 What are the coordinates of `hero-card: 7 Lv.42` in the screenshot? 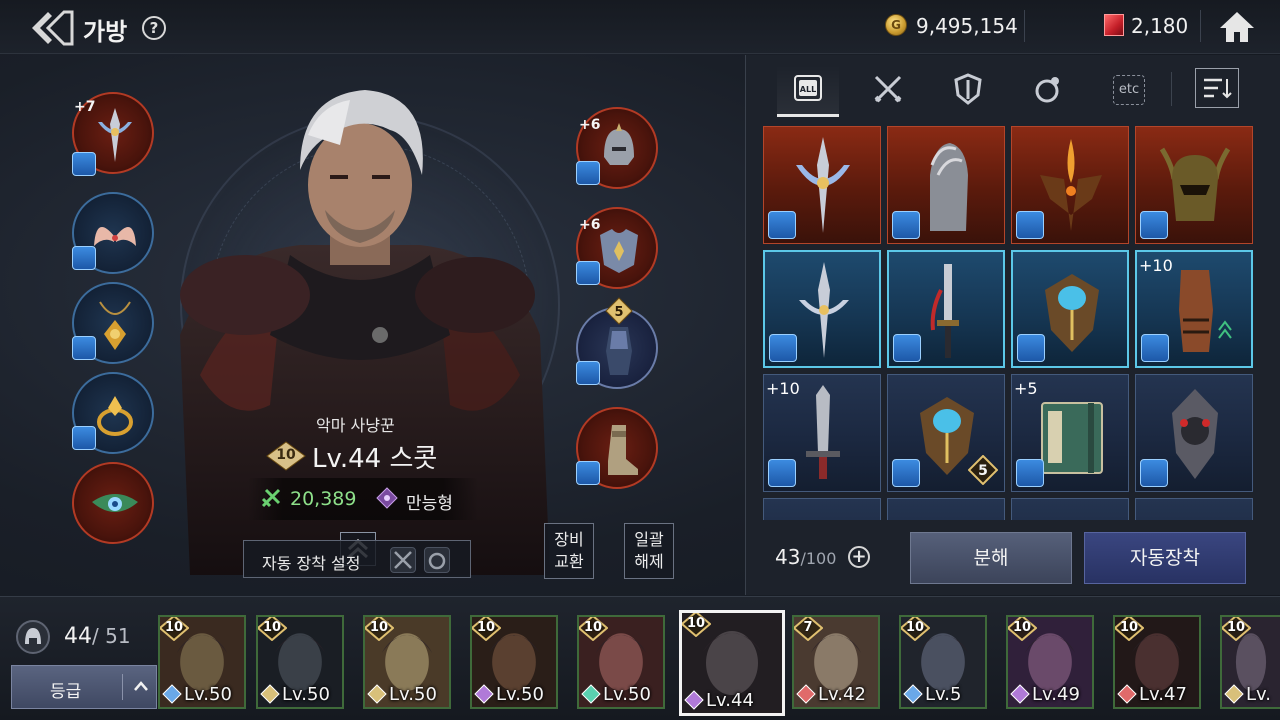 It's located at (836, 662).